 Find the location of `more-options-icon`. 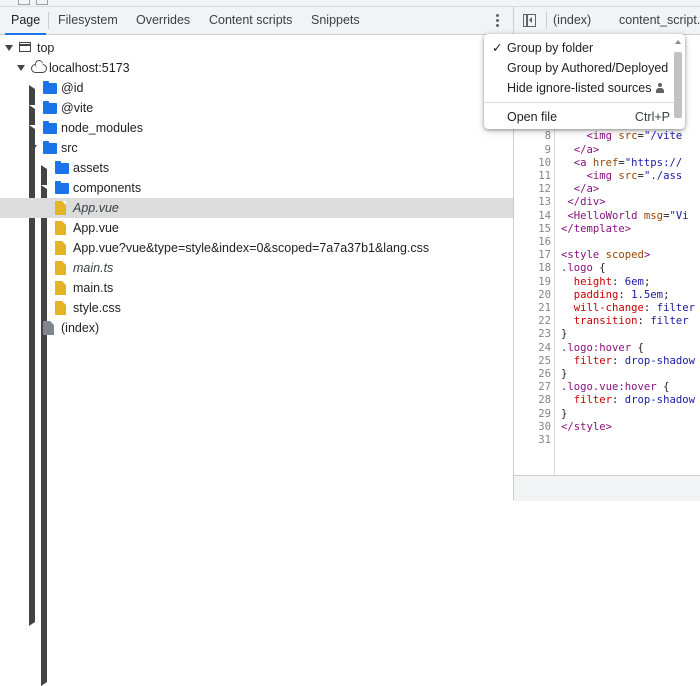

more-options-icon is located at coordinates (497, 21).